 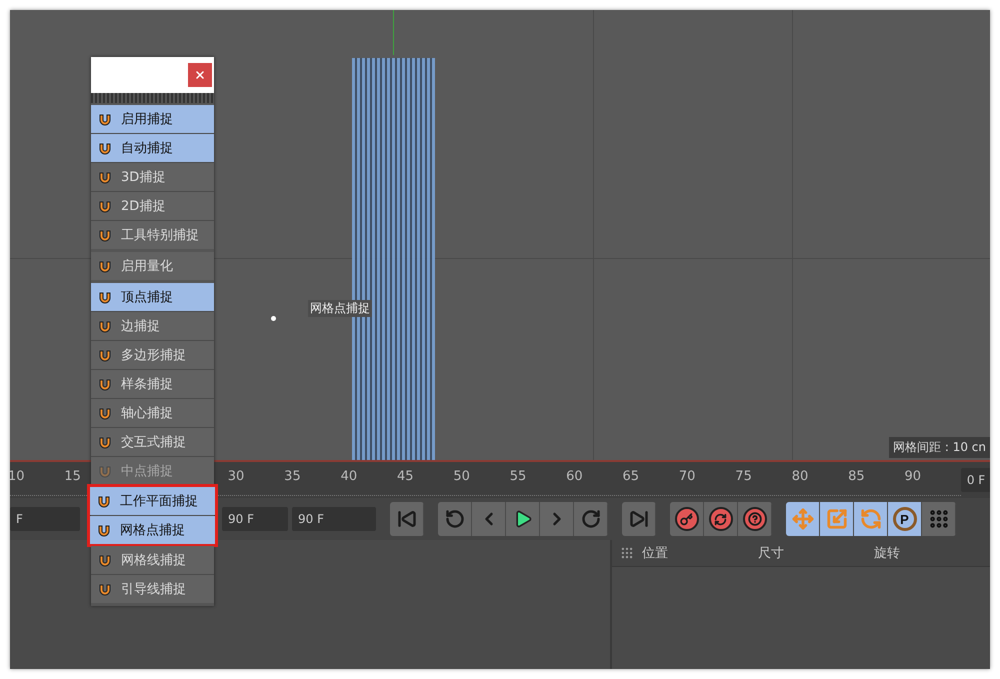 I want to click on clockwise-arrow-icon, so click(x=590, y=519).